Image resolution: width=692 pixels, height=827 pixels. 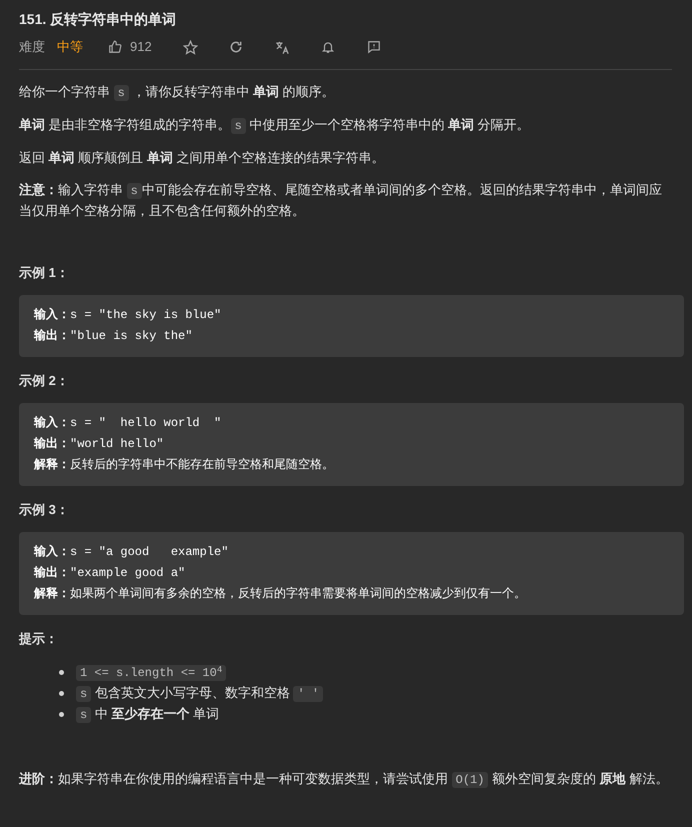 I want to click on difficulty-tag: 中等, so click(x=70, y=47).